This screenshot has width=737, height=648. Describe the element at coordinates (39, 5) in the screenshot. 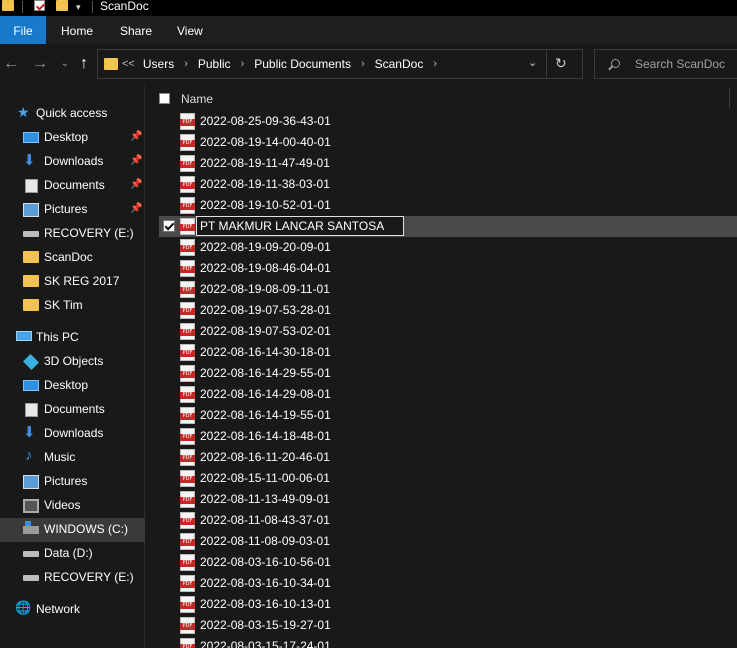

I see `properties-checkbox-icon` at that location.